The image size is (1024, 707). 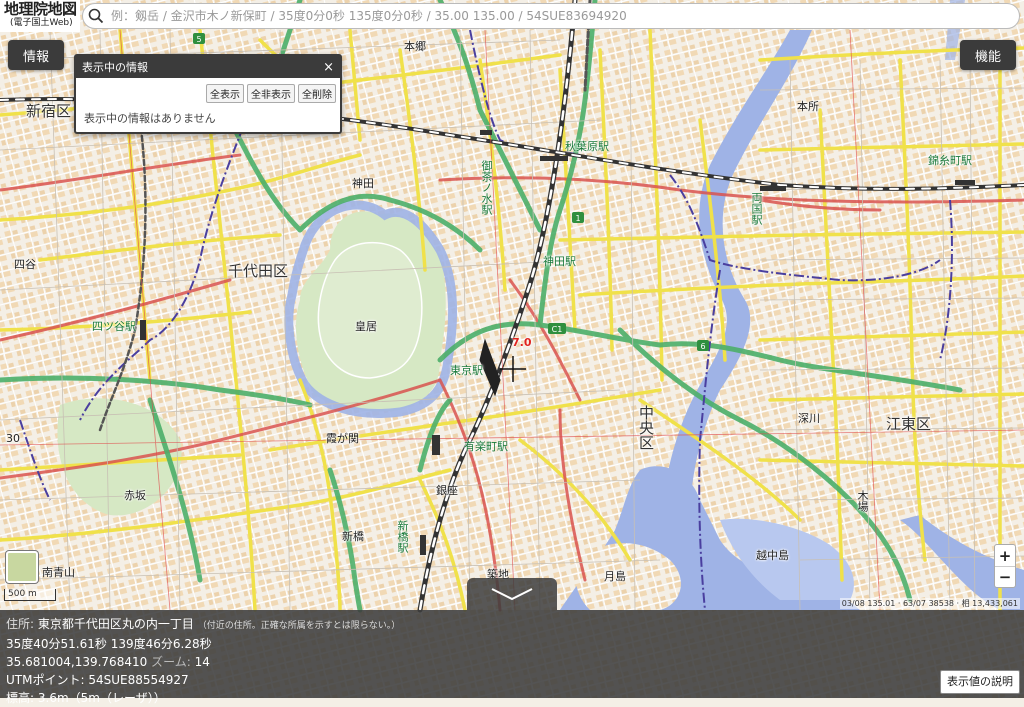 What do you see at coordinates (447, 490) in the screenshot?
I see `label-ginza: 銀座` at bounding box center [447, 490].